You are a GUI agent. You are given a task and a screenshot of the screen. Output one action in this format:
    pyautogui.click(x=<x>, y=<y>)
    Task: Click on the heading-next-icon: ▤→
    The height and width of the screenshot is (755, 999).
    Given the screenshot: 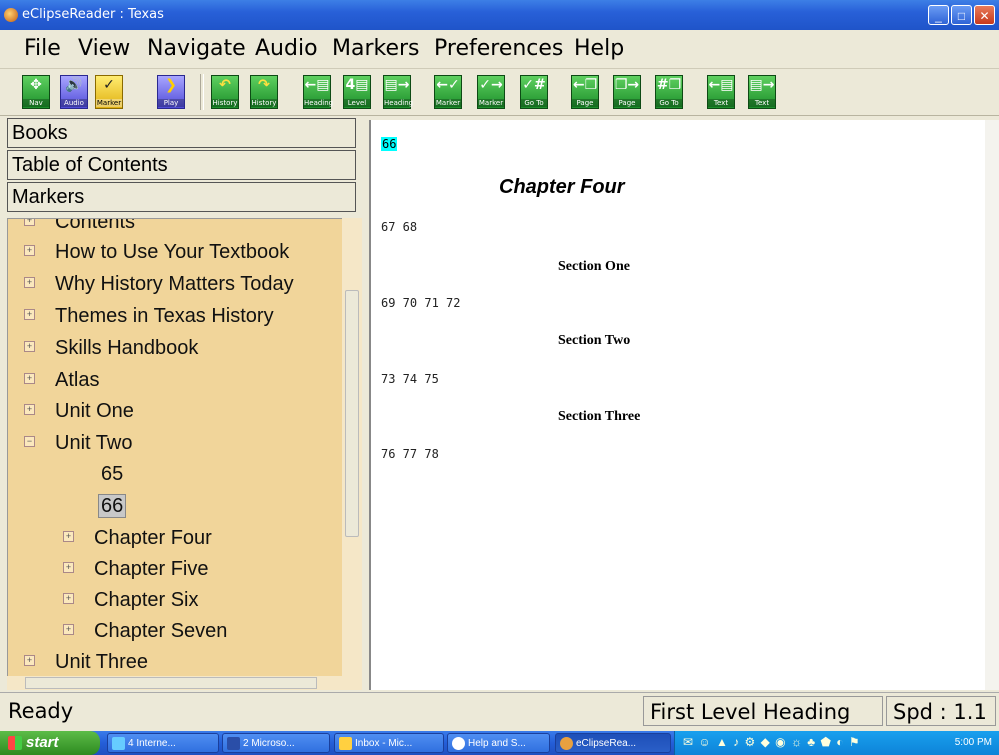 What is the action you would take?
    pyautogui.click(x=397, y=85)
    